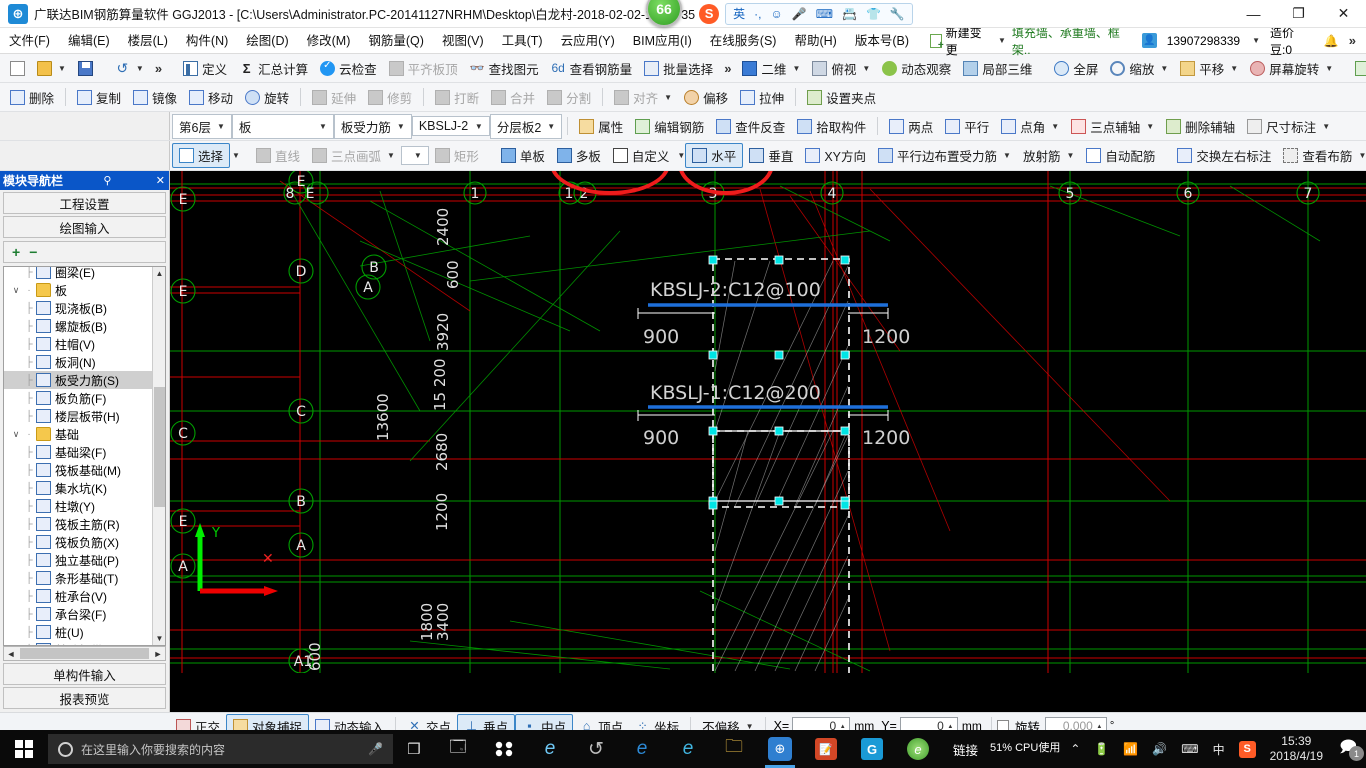 This screenshot has width=1366, height=768. What do you see at coordinates (129, 68) in the screenshot?
I see `undo-button: ↺ ▼` at bounding box center [129, 68].